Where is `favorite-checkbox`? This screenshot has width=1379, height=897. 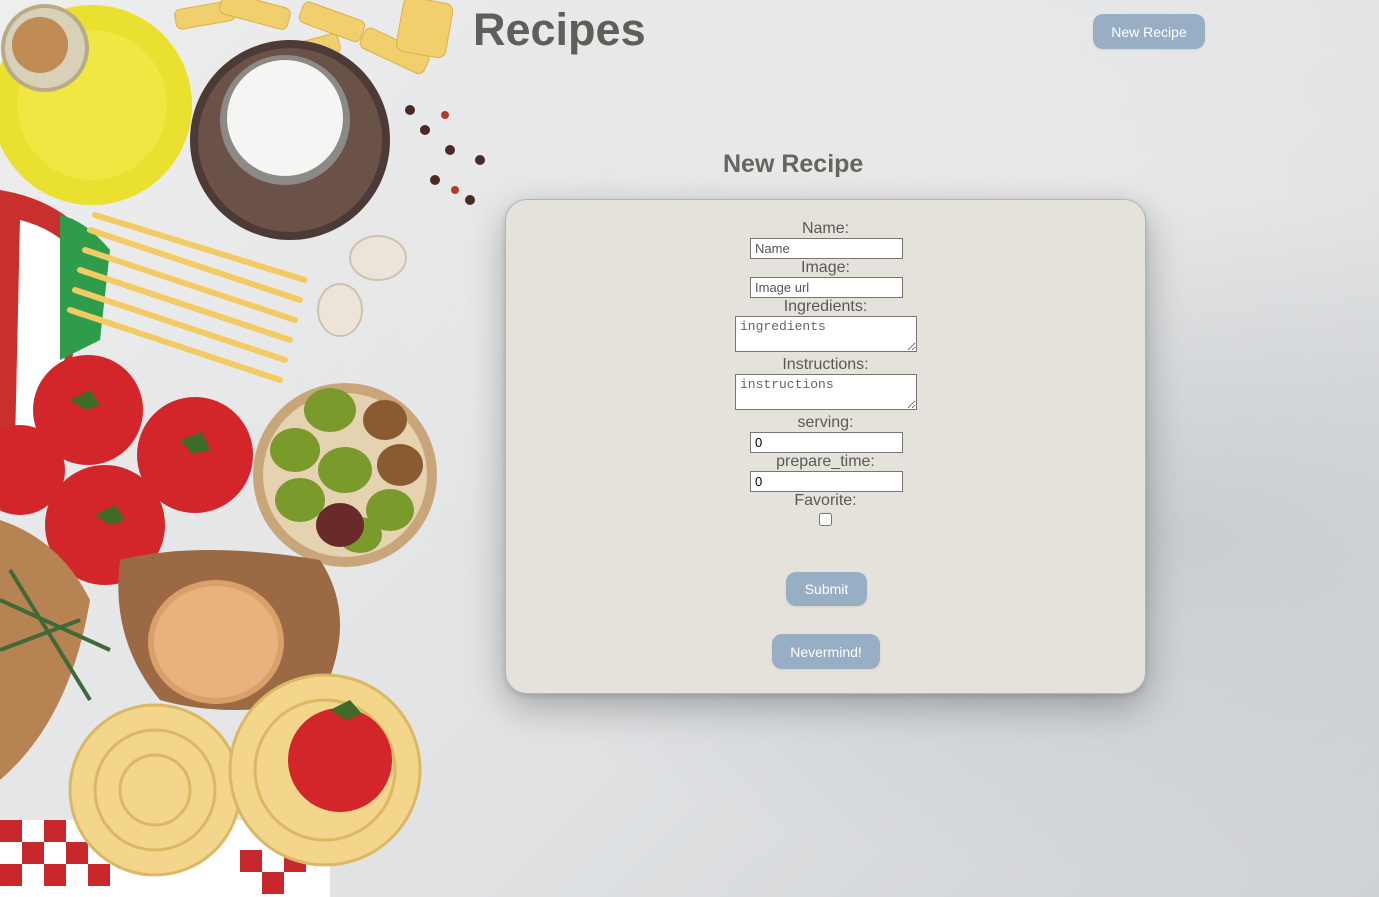
favorite-checkbox is located at coordinates (825, 519).